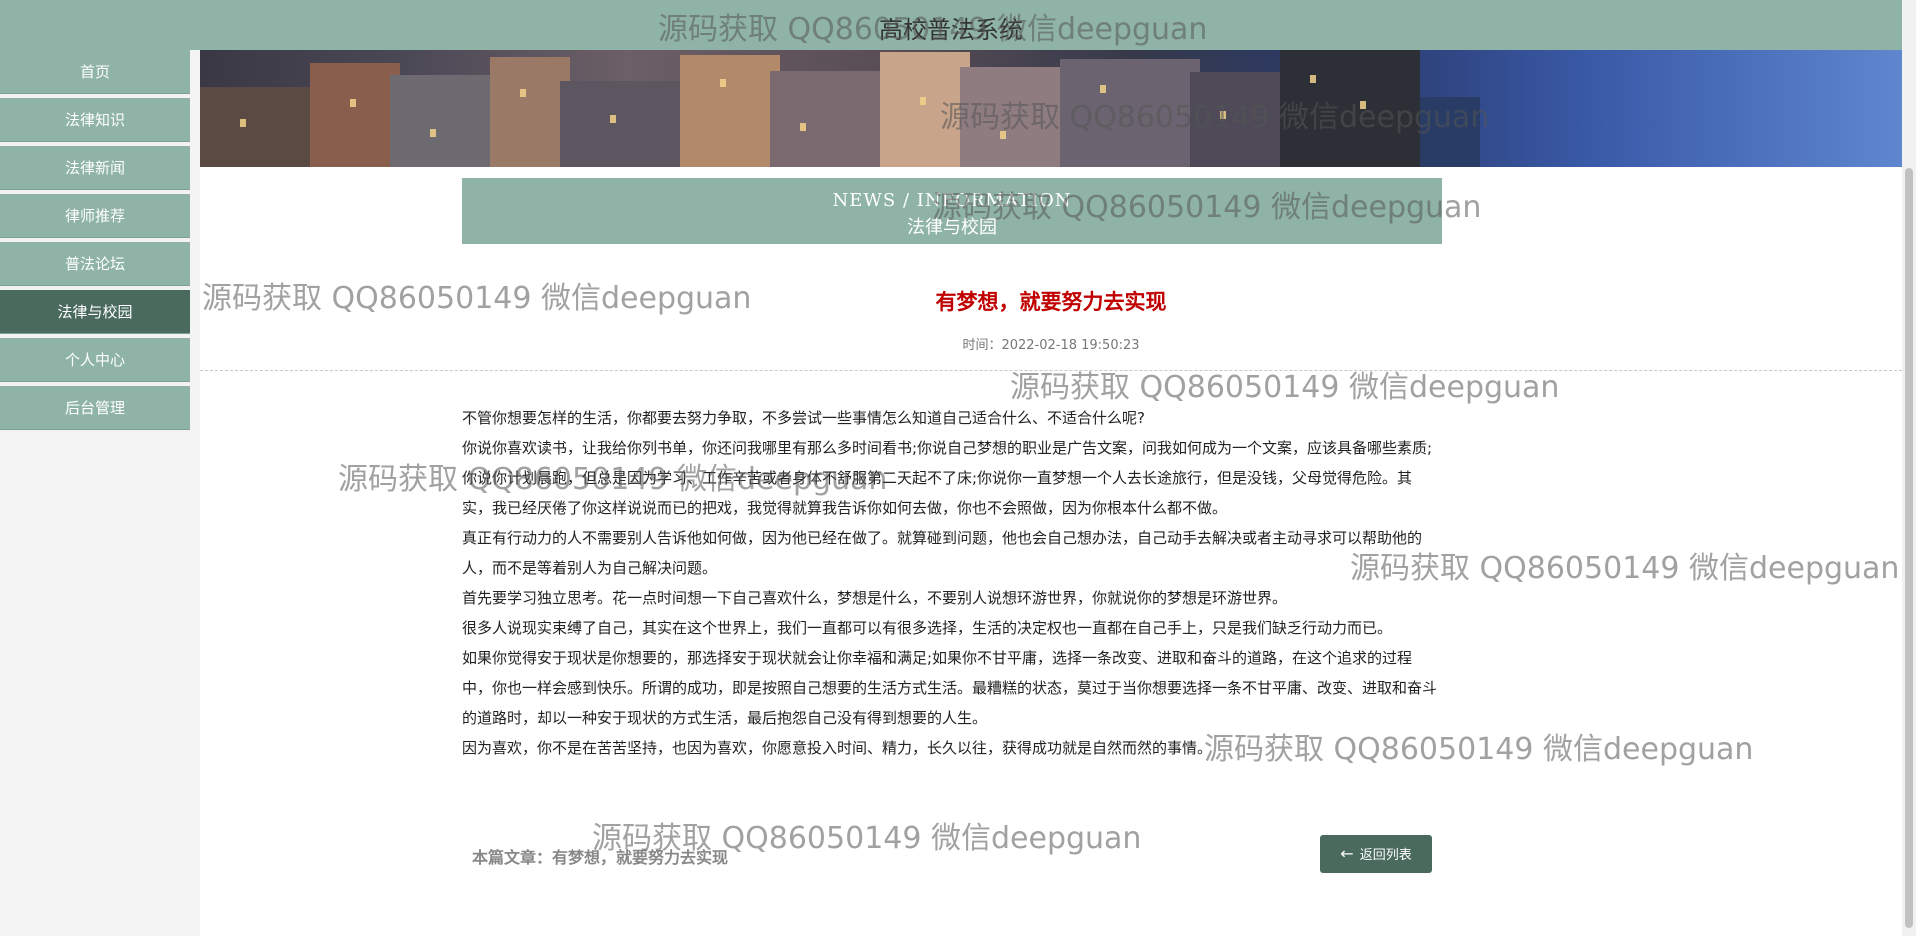 Image resolution: width=1916 pixels, height=936 pixels. Describe the element at coordinates (1909, 548) in the screenshot. I see `scrollbar-thumb` at that location.